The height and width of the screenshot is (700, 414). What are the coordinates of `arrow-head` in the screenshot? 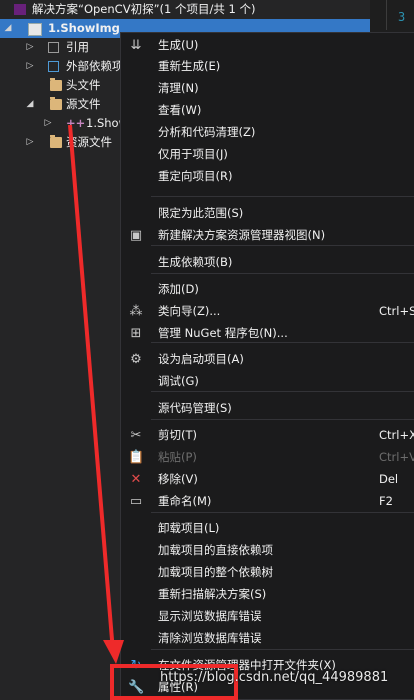 It's located at (113, 652).